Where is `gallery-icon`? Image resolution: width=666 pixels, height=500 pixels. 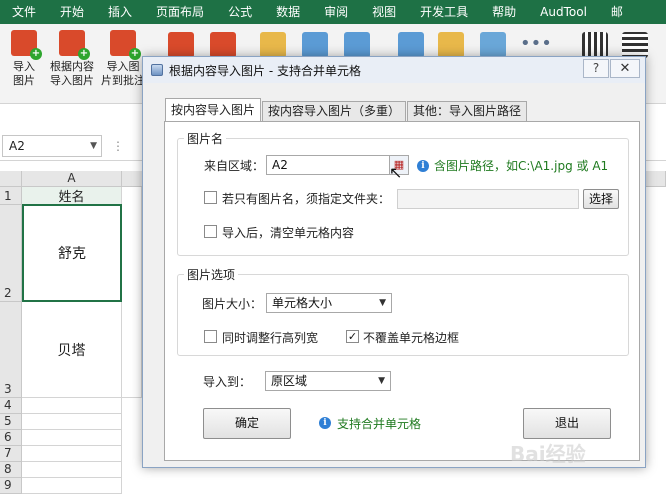
gallery-icon is located at coordinates (451, 45).